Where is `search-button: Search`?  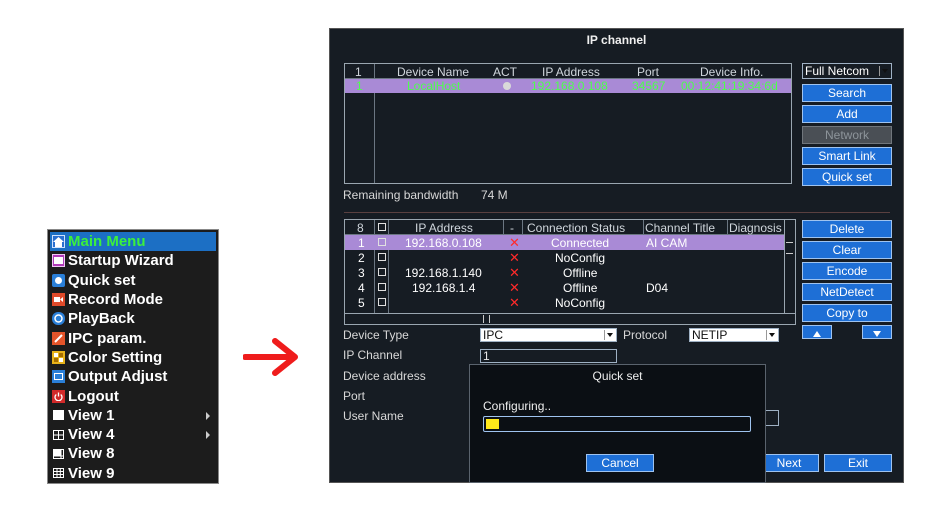
search-button: Search is located at coordinates (847, 93).